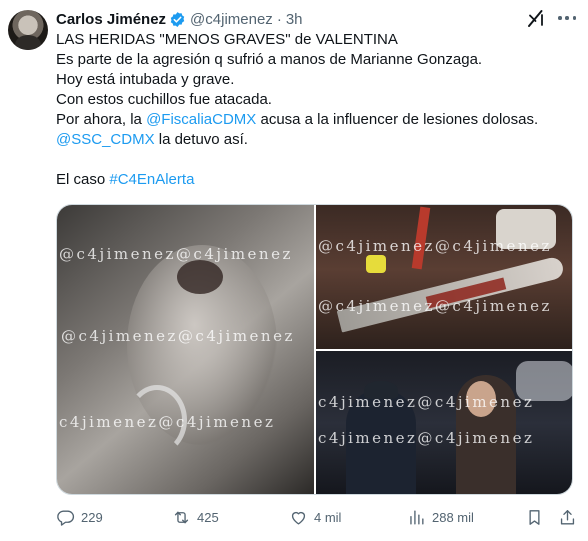 The height and width of the screenshot is (541, 588). What do you see at coordinates (201, 139) in the screenshot?
I see `line6-text-post: la detuvo así.` at bounding box center [201, 139].